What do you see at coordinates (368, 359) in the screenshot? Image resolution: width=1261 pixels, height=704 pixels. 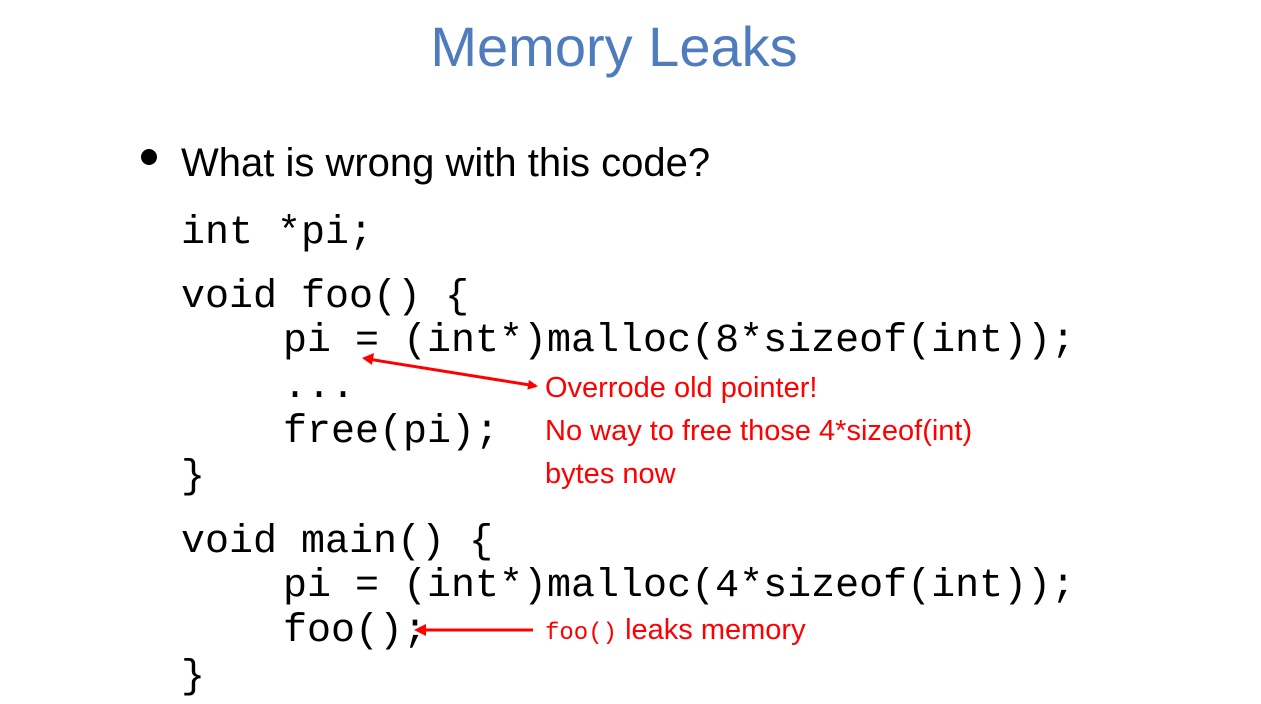 I see `arrowhead-pi-assignment` at bounding box center [368, 359].